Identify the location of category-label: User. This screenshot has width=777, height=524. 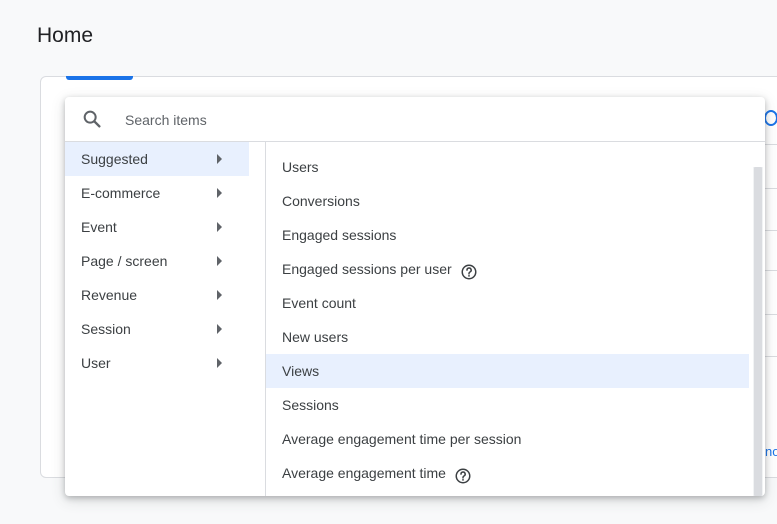
(96, 363).